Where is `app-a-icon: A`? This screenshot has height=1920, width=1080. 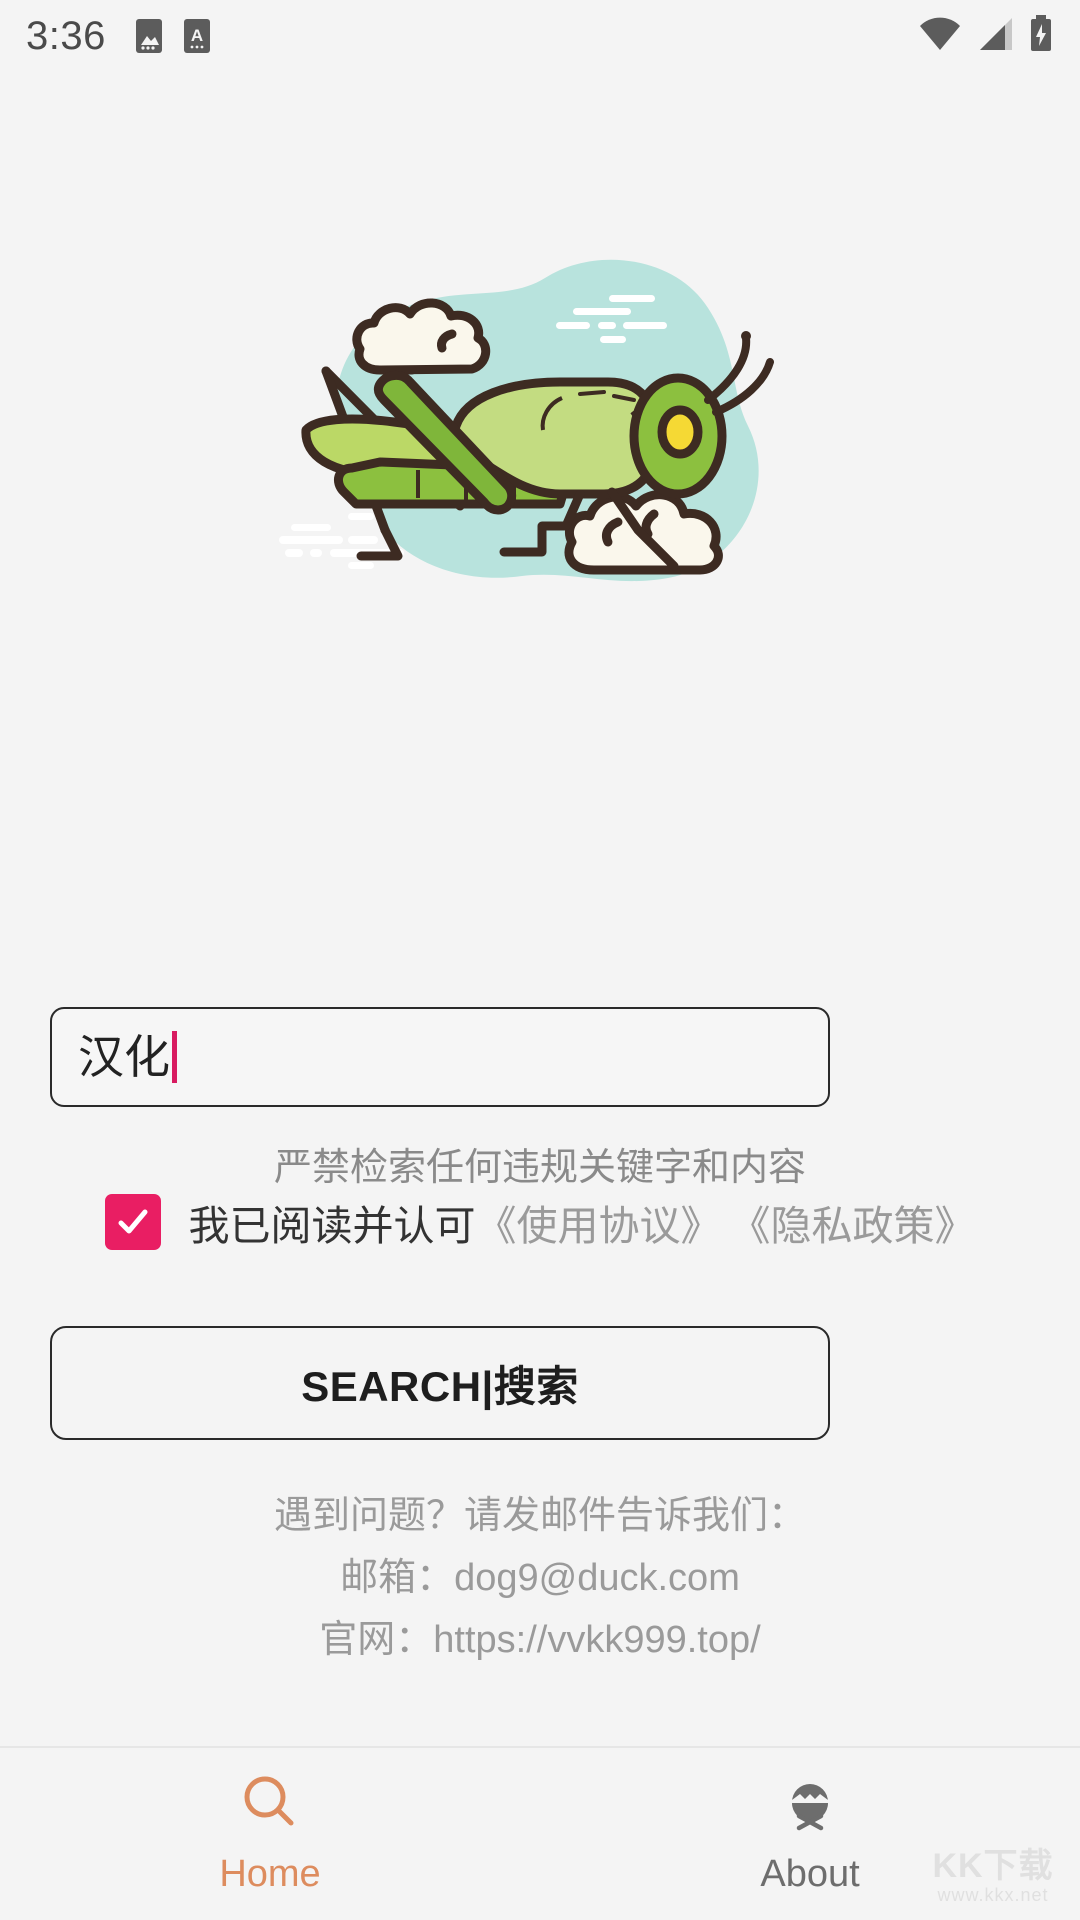 app-a-icon: A is located at coordinates (197, 36).